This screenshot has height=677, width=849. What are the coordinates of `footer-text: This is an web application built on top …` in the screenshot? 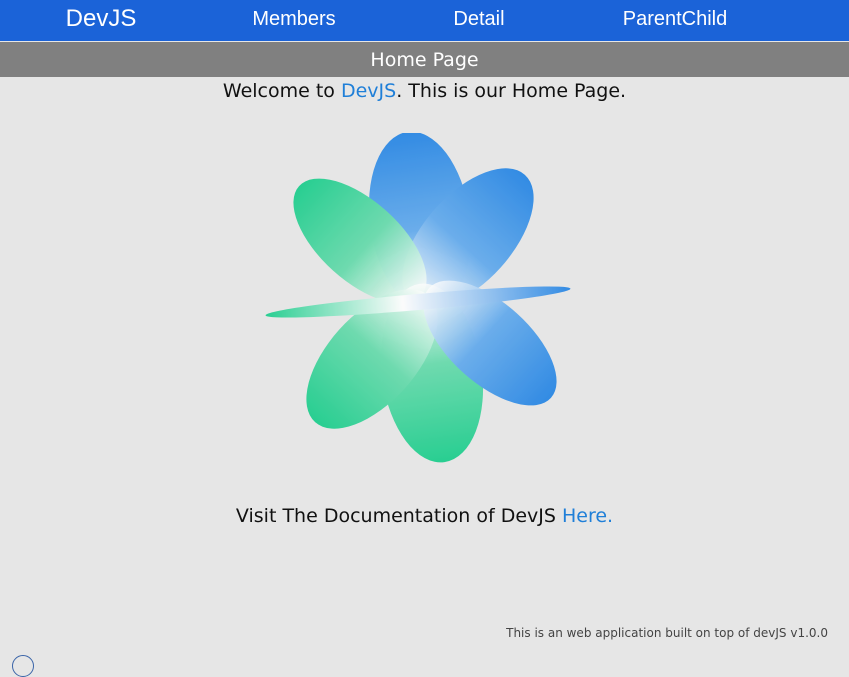 It's located at (667, 633).